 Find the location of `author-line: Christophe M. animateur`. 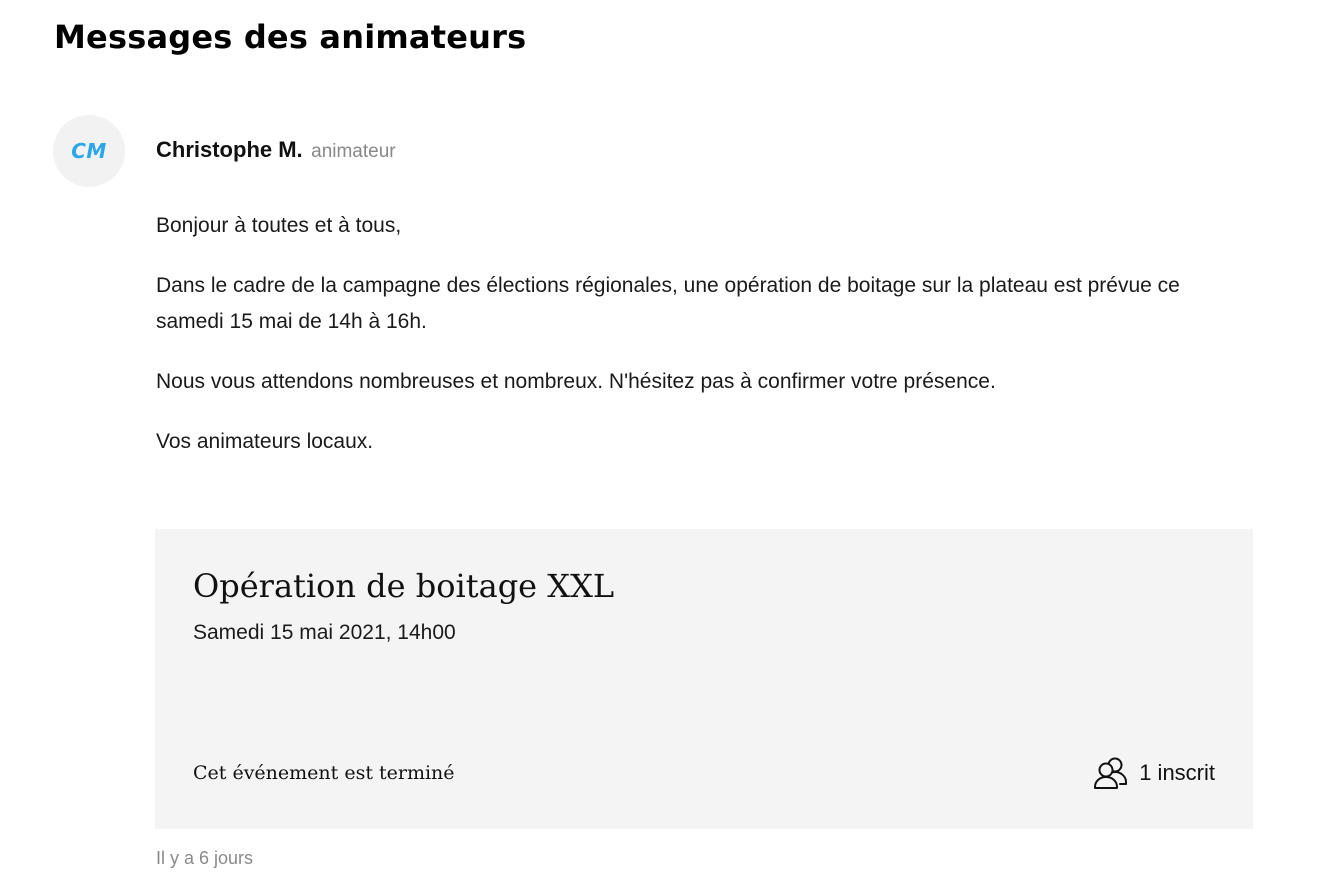

author-line: Christophe M. animateur is located at coordinates (276, 150).